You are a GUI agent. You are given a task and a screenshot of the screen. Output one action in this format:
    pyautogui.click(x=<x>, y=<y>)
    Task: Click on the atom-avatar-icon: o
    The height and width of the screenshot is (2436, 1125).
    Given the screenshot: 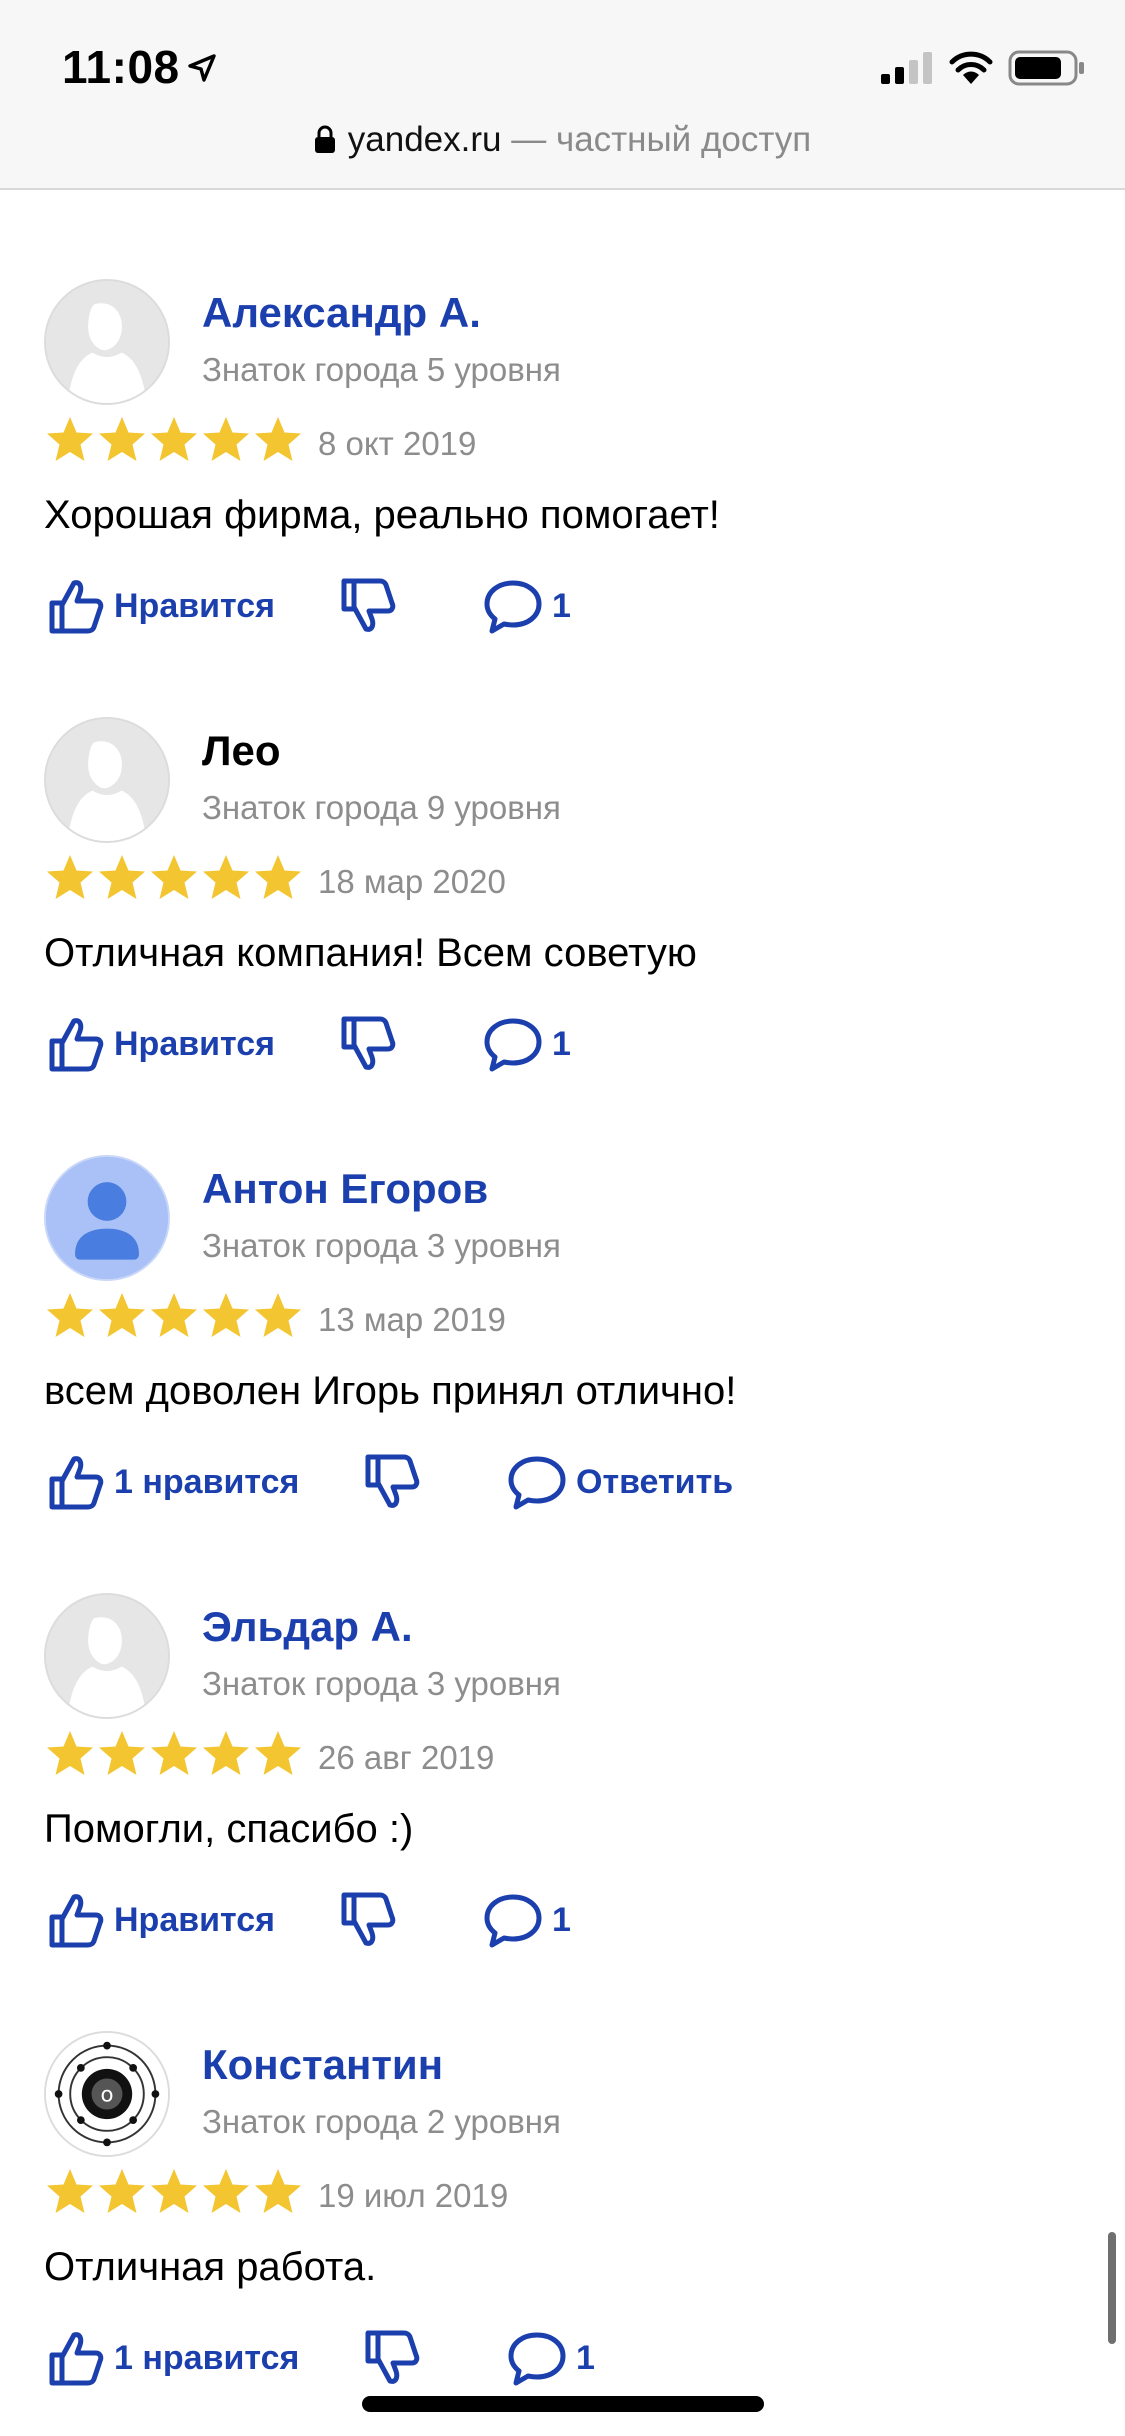 What is the action you would take?
    pyautogui.click(x=107, y=2094)
    